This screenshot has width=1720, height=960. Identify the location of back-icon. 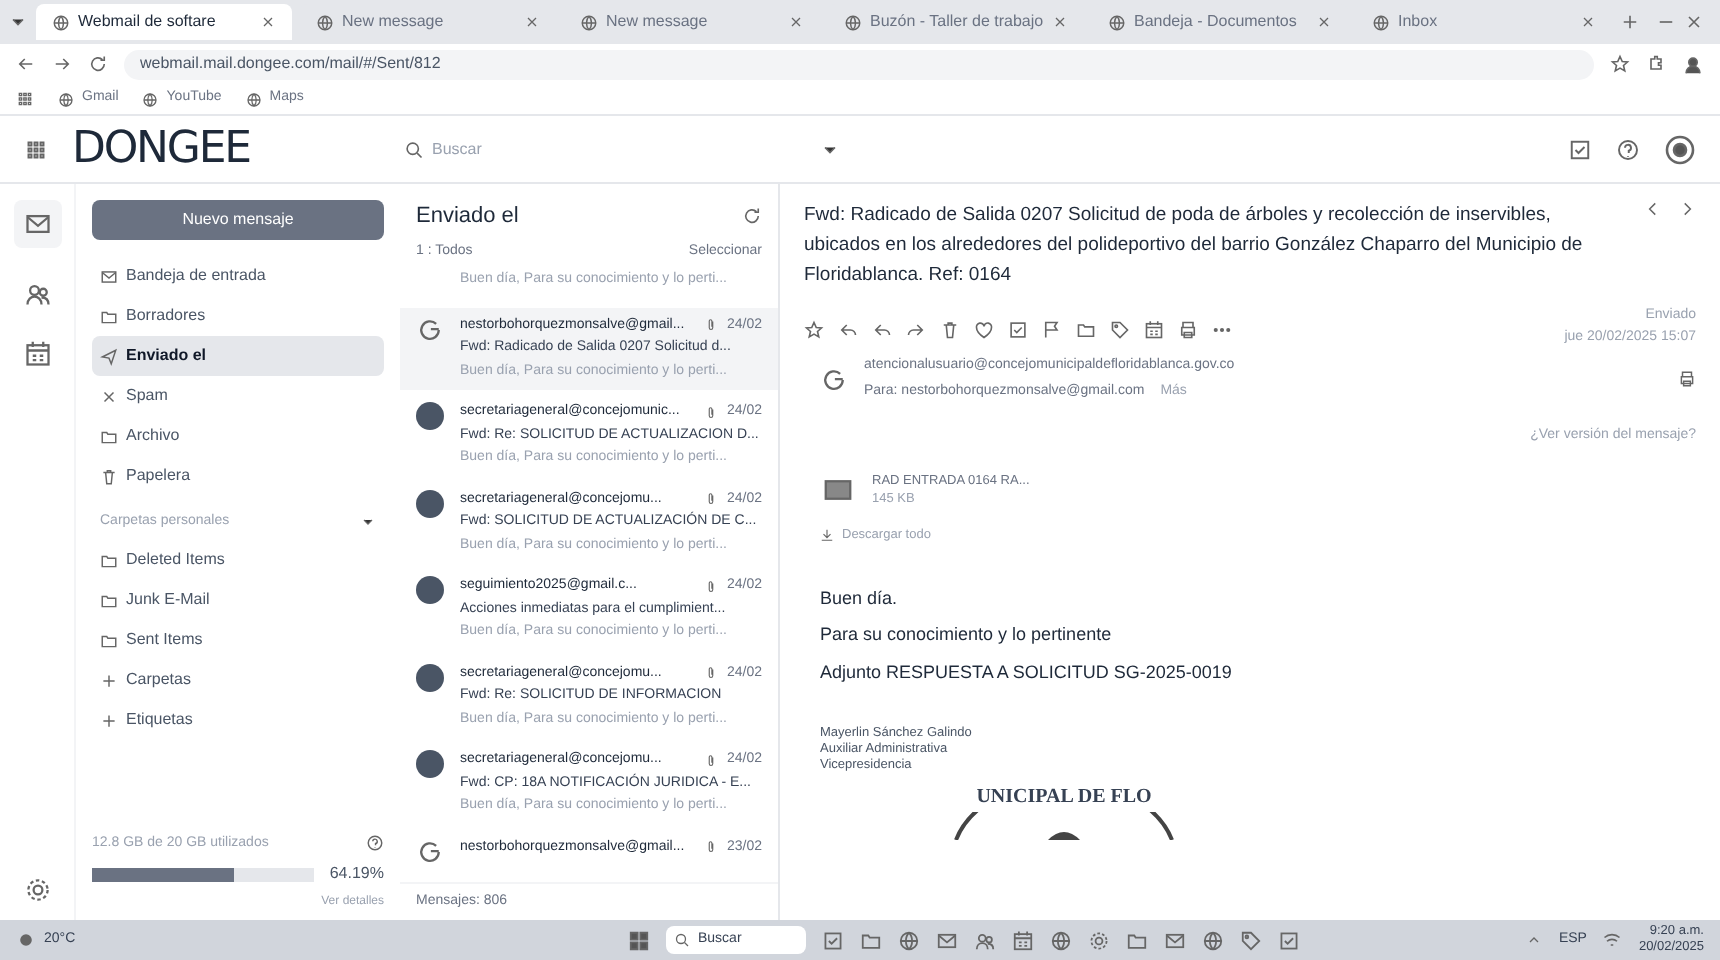
(26, 64).